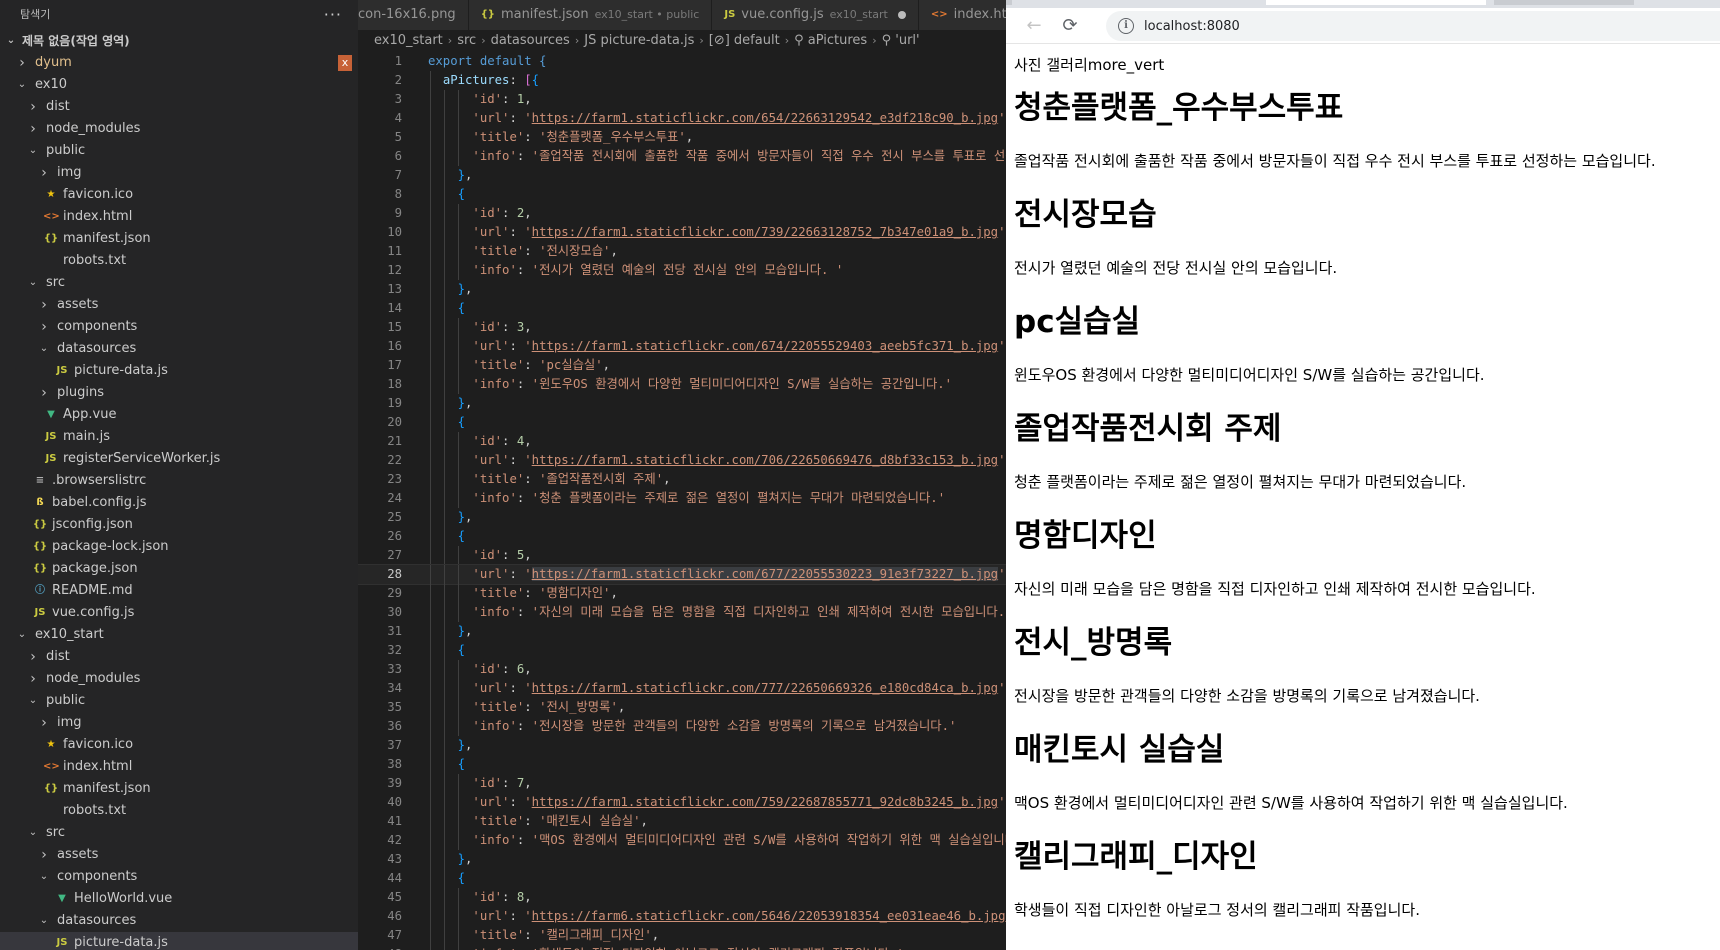 Image resolution: width=1720 pixels, height=950 pixels. Describe the element at coordinates (179, 481) in the screenshot. I see `tree-file: ≡ .browserslistrc` at that location.